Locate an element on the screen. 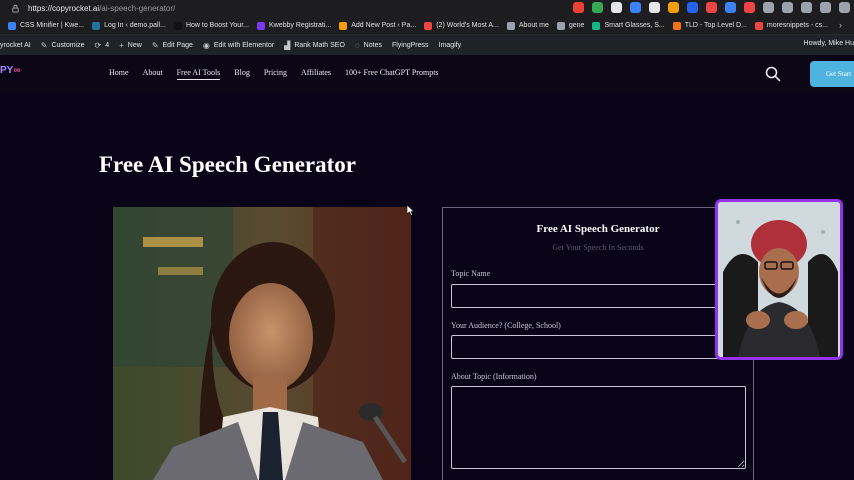 This screenshot has width=854, height=480. admin-flyingpress: FlyingPress is located at coordinates (410, 45).